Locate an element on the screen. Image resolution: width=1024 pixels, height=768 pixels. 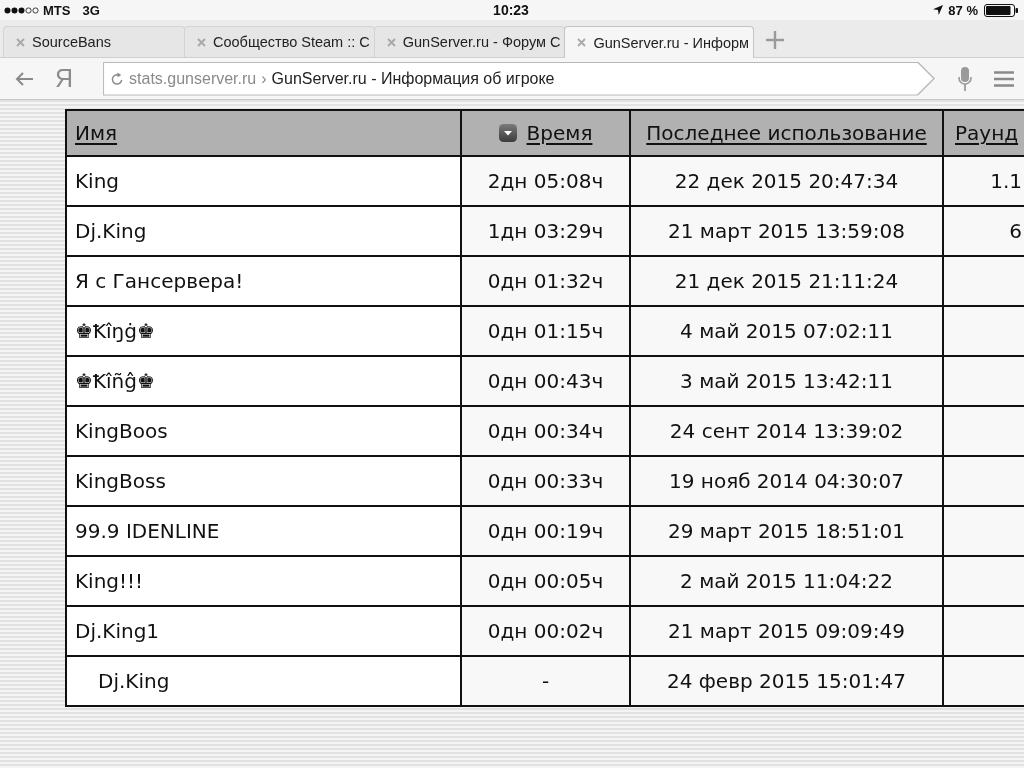
column-header: Раунд is located at coordinates (983, 133).